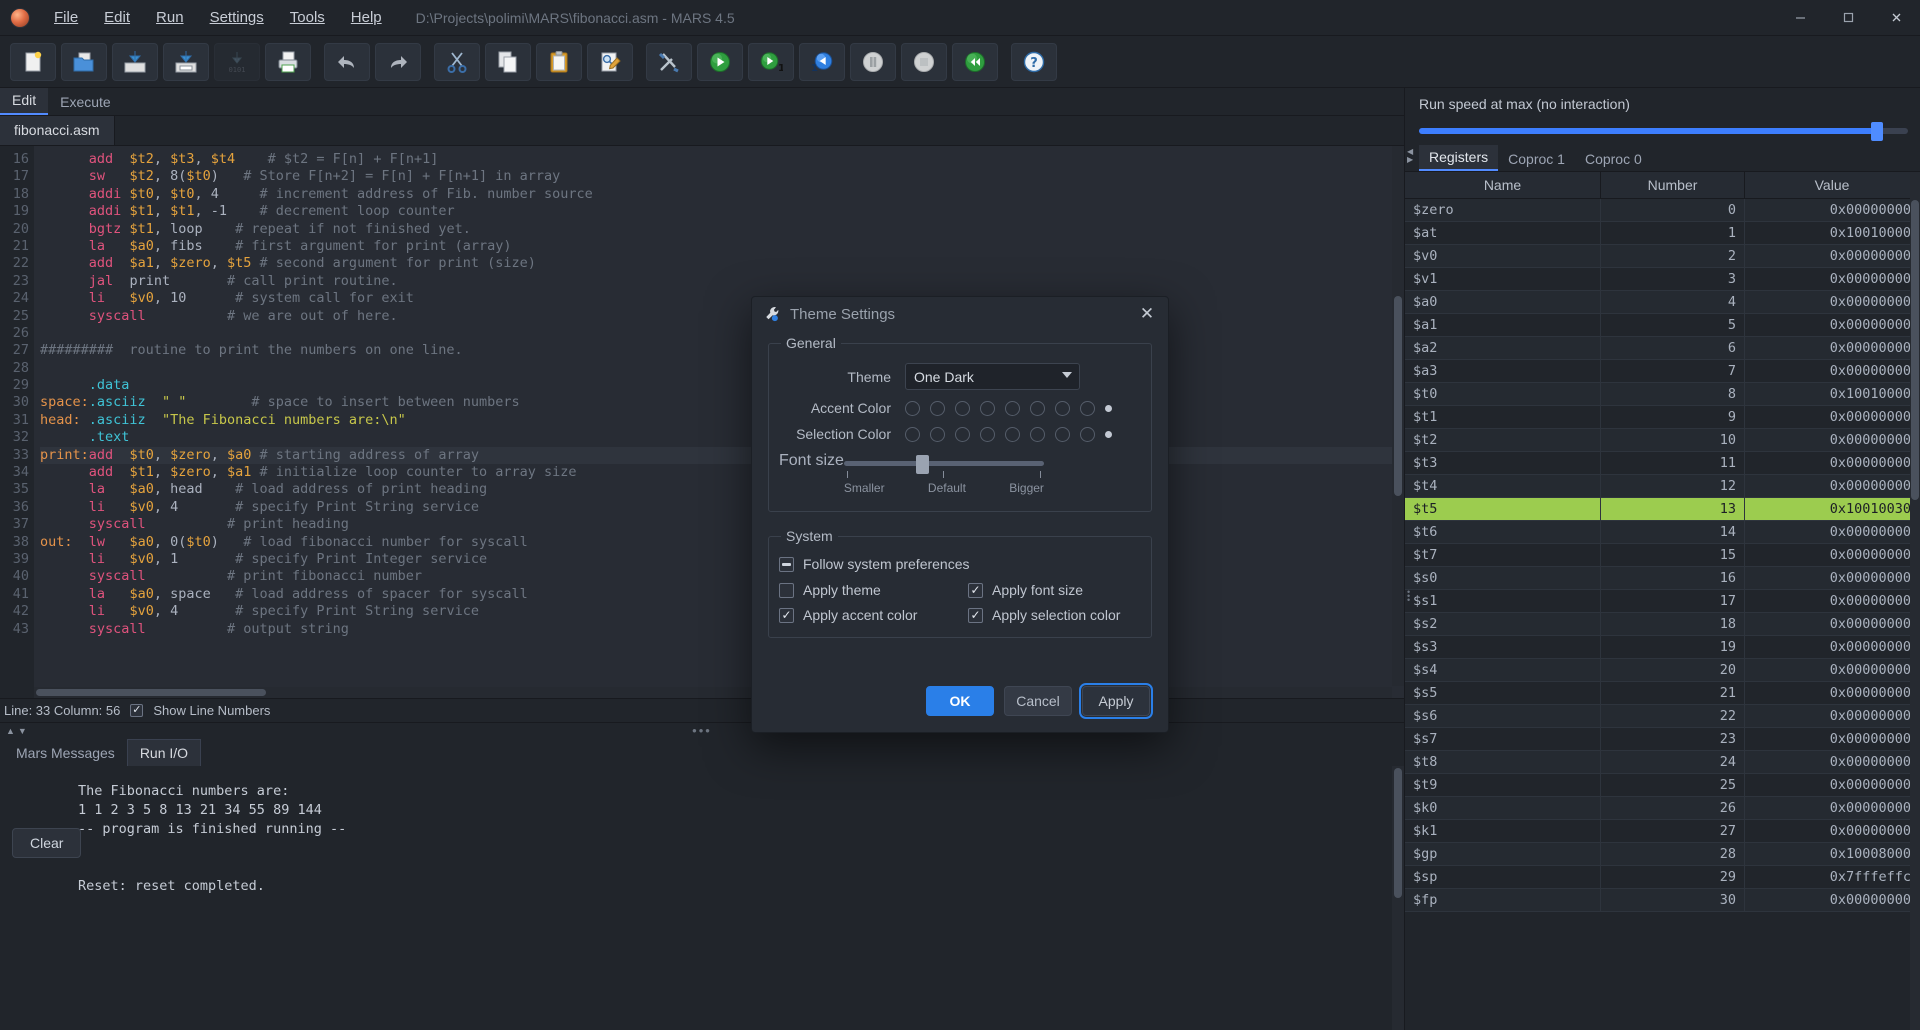 The height and width of the screenshot is (1030, 1920). I want to click on apply-font-size-checkbox, so click(975, 590).